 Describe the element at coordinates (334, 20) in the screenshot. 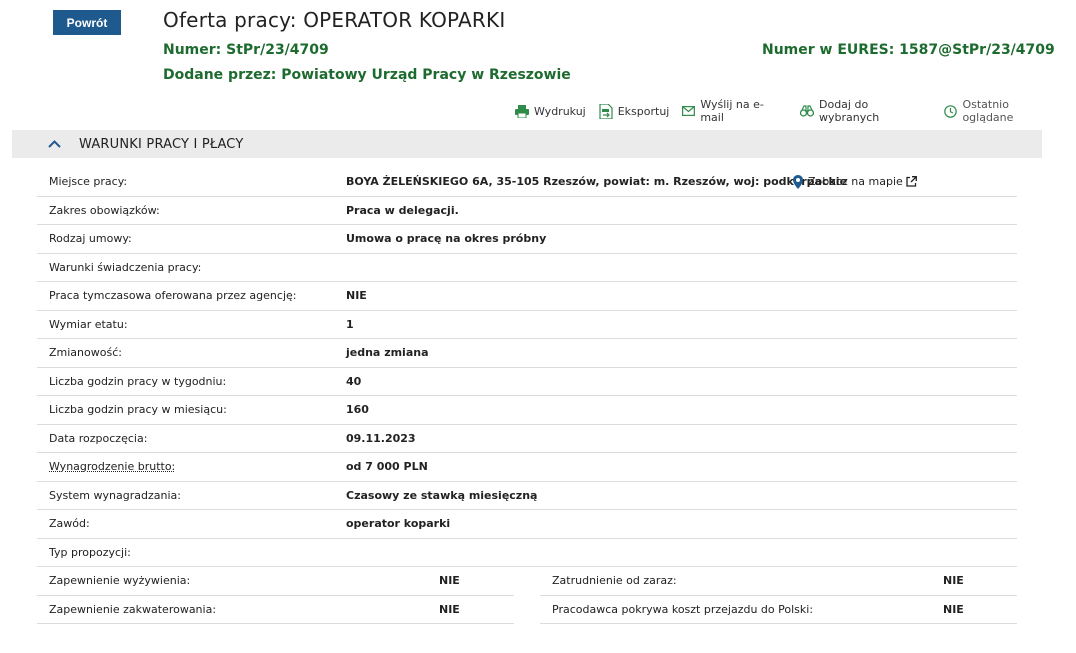

I see `page-title: Oferta pracy: OPERATOR KOPARKI` at that location.